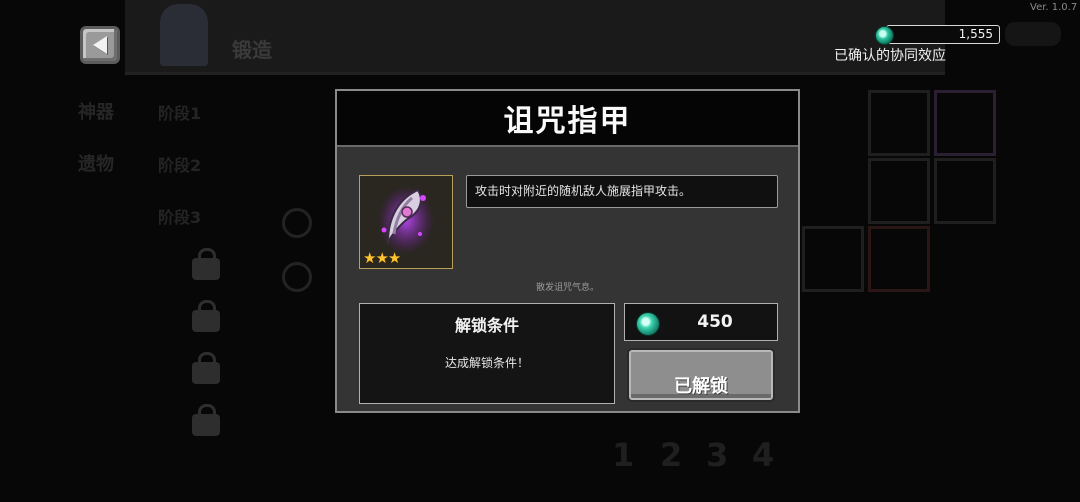  Describe the element at coordinates (382, 258) in the screenshot. I see `rarity-stars: ★★★` at that location.